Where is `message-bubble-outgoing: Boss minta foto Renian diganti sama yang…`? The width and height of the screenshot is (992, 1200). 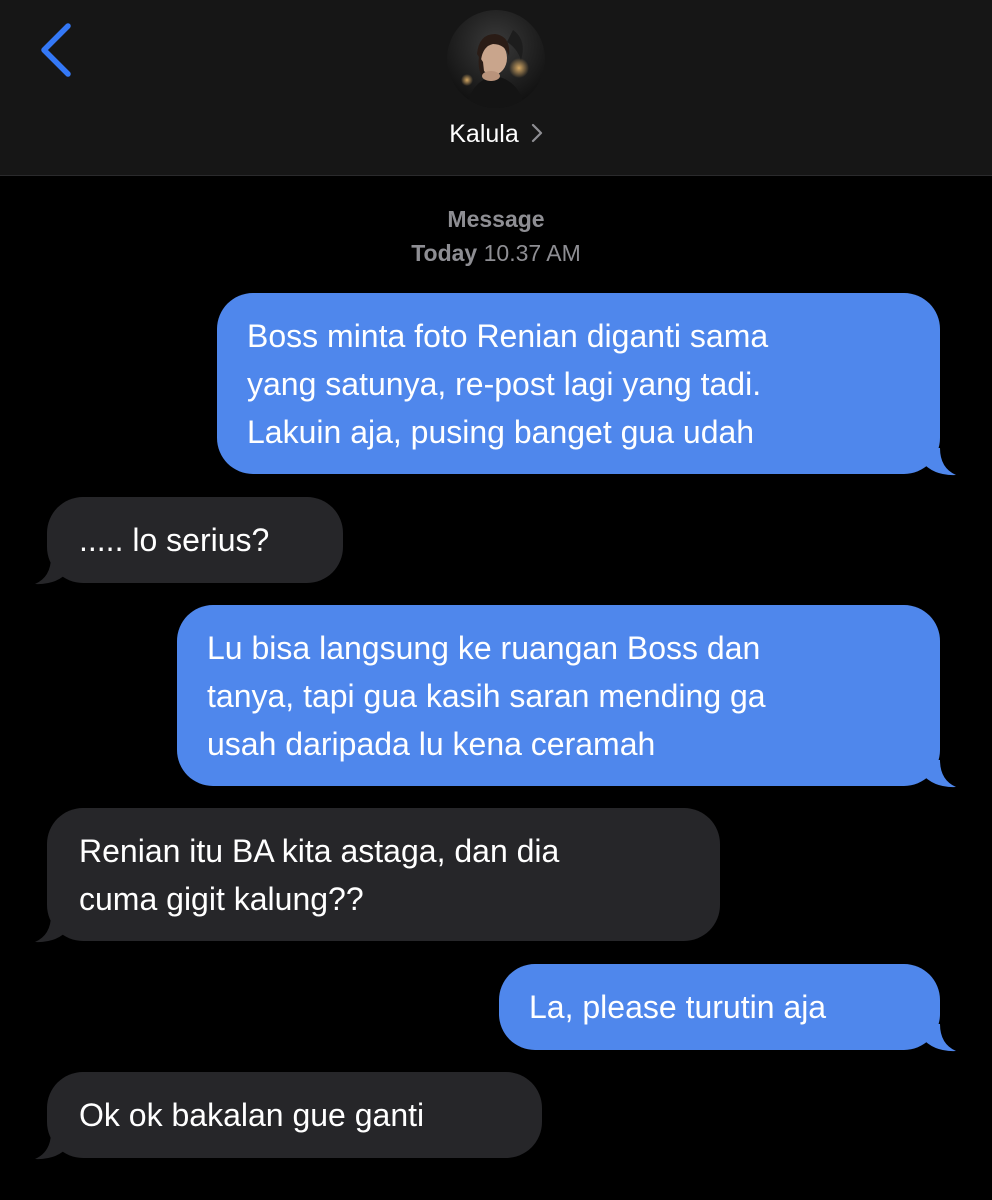 message-bubble-outgoing: Boss minta foto Renian diganti sama yang… is located at coordinates (578, 383).